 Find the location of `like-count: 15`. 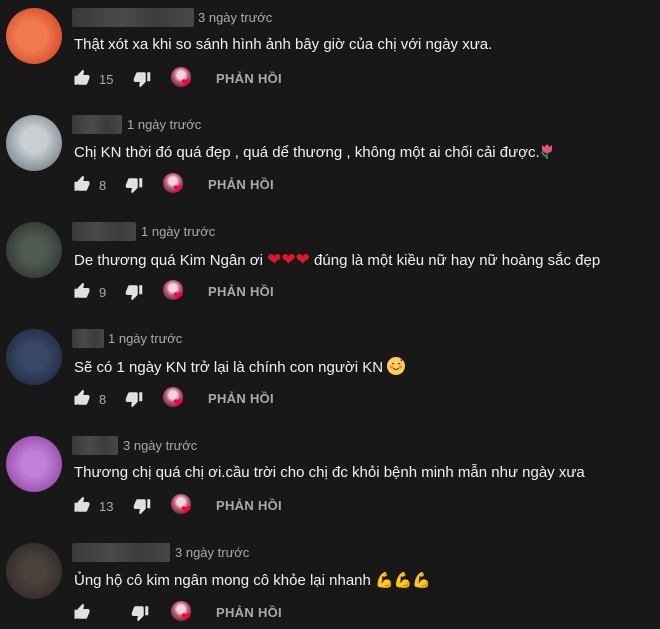

like-count: 15 is located at coordinates (106, 79).